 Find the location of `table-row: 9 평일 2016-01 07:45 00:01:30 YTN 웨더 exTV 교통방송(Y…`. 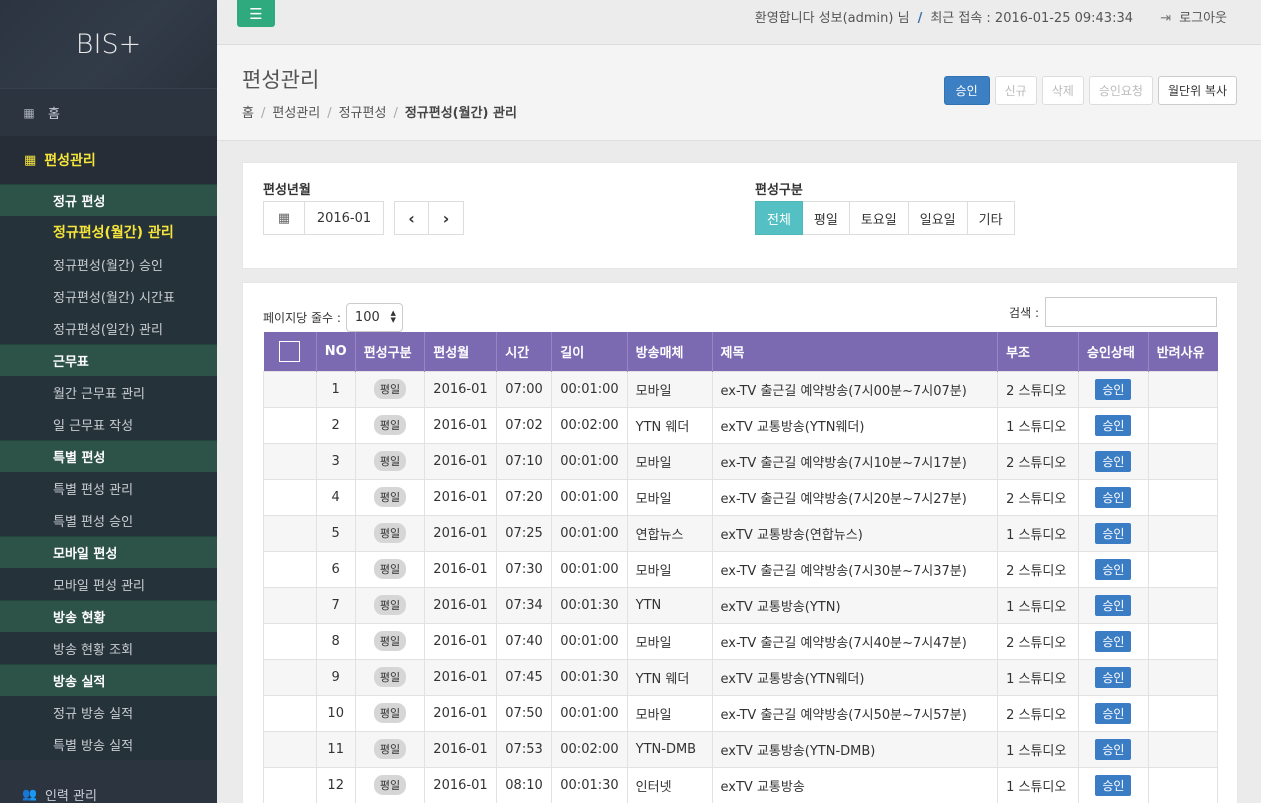

table-row: 9 평일 2016-01 07:45 00:01:30 YTN 웨더 exTV 교통방송(Y… is located at coordinates (741, 677).